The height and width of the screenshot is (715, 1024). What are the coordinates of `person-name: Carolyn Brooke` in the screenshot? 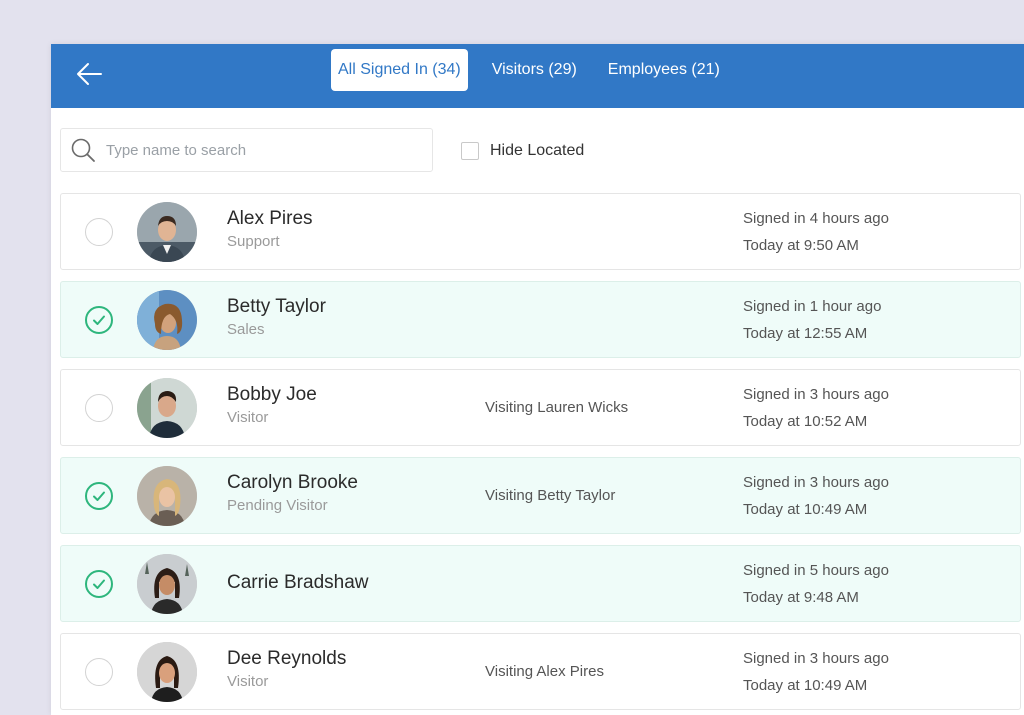 It's located at (292, 482).